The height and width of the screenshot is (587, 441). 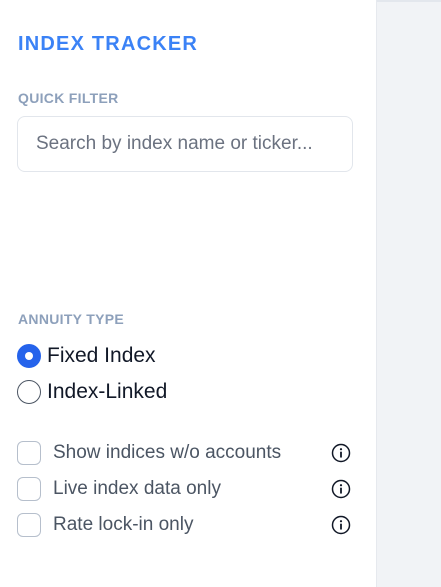 I want to click on search-input, so click(x=185, y=144).